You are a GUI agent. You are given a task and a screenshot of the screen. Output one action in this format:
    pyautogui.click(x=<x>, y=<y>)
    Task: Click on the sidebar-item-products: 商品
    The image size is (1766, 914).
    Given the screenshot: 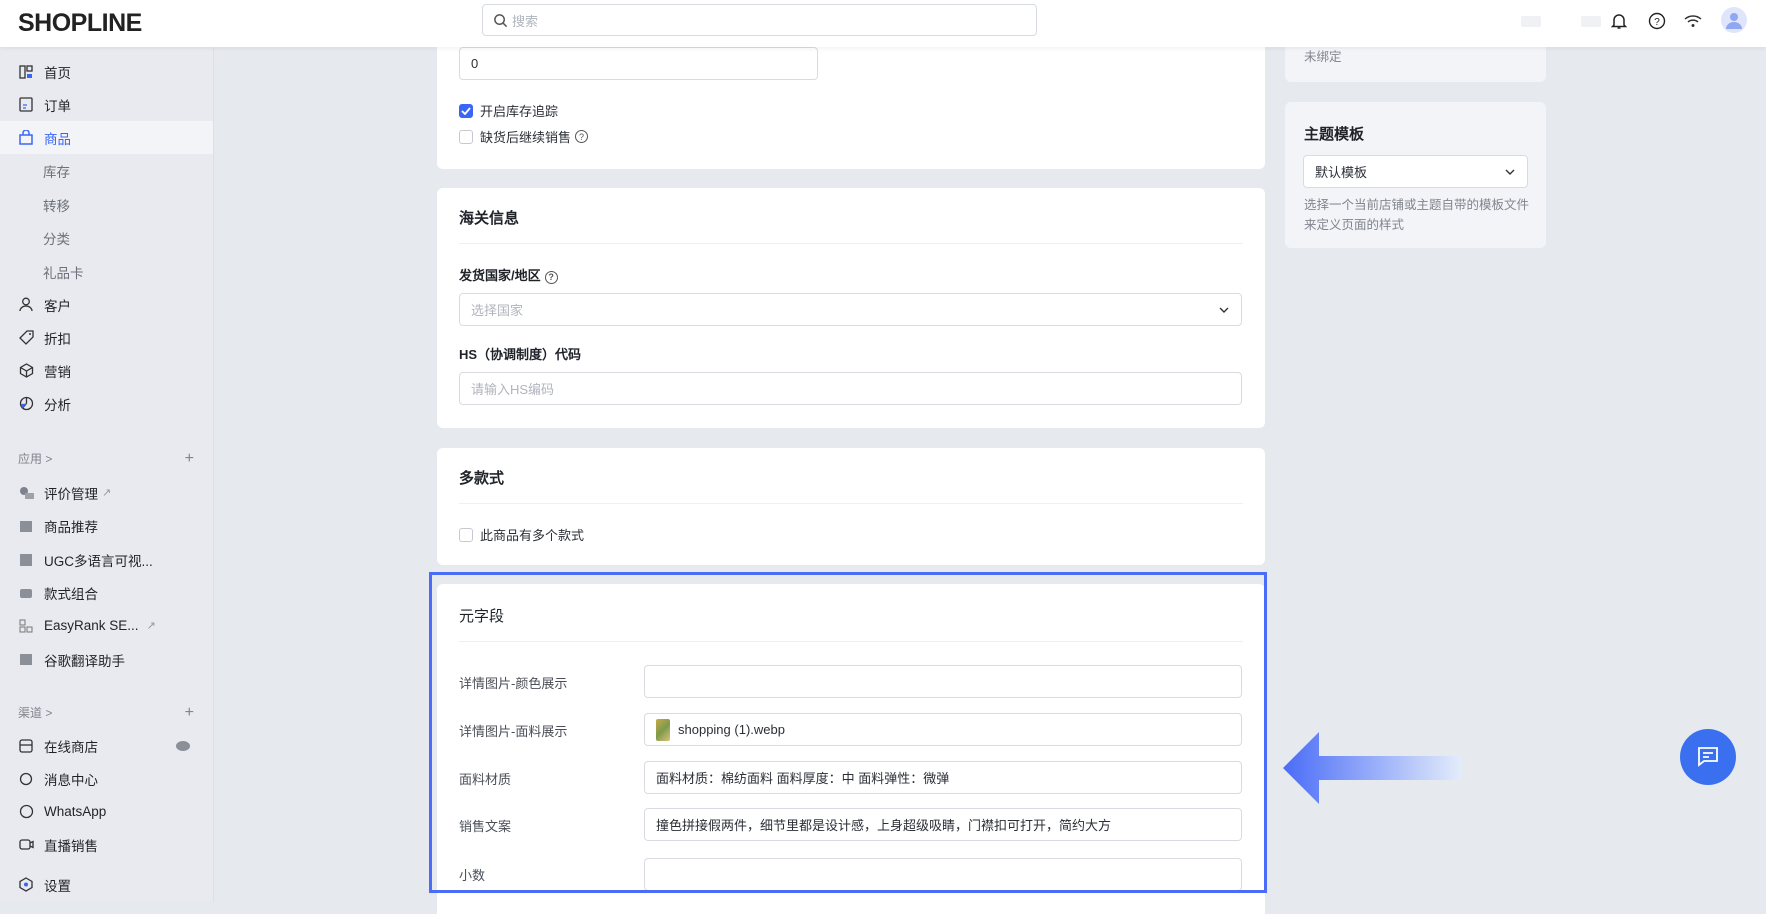 What is the action you would take?
    pyautogui.click(x=106, y=137)
    